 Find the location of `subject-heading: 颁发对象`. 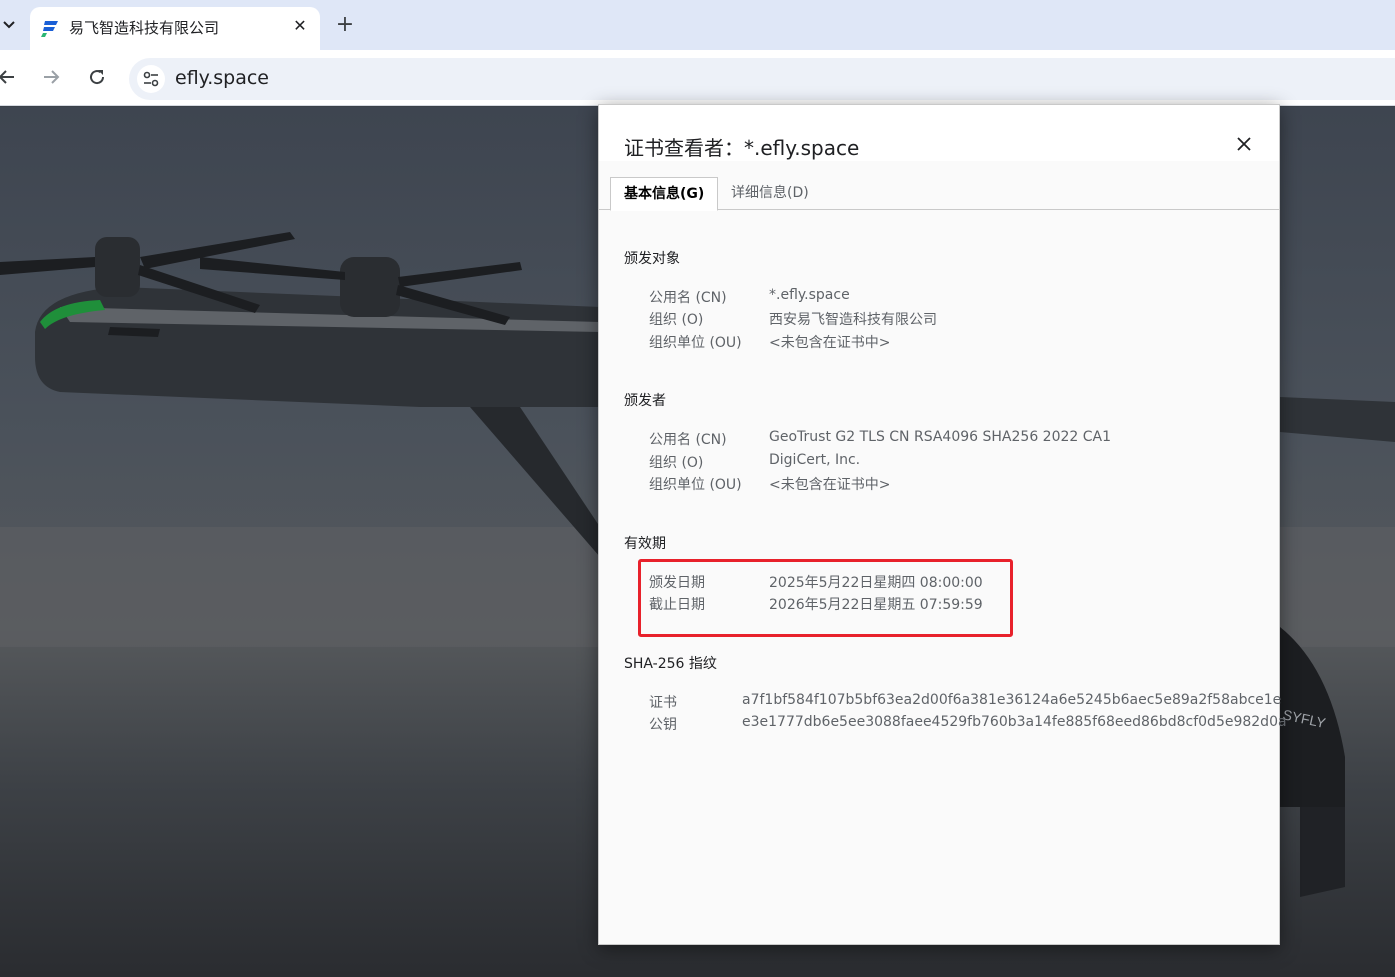

subject-heading: 颁发对象 is located at coordinates (652, 259).